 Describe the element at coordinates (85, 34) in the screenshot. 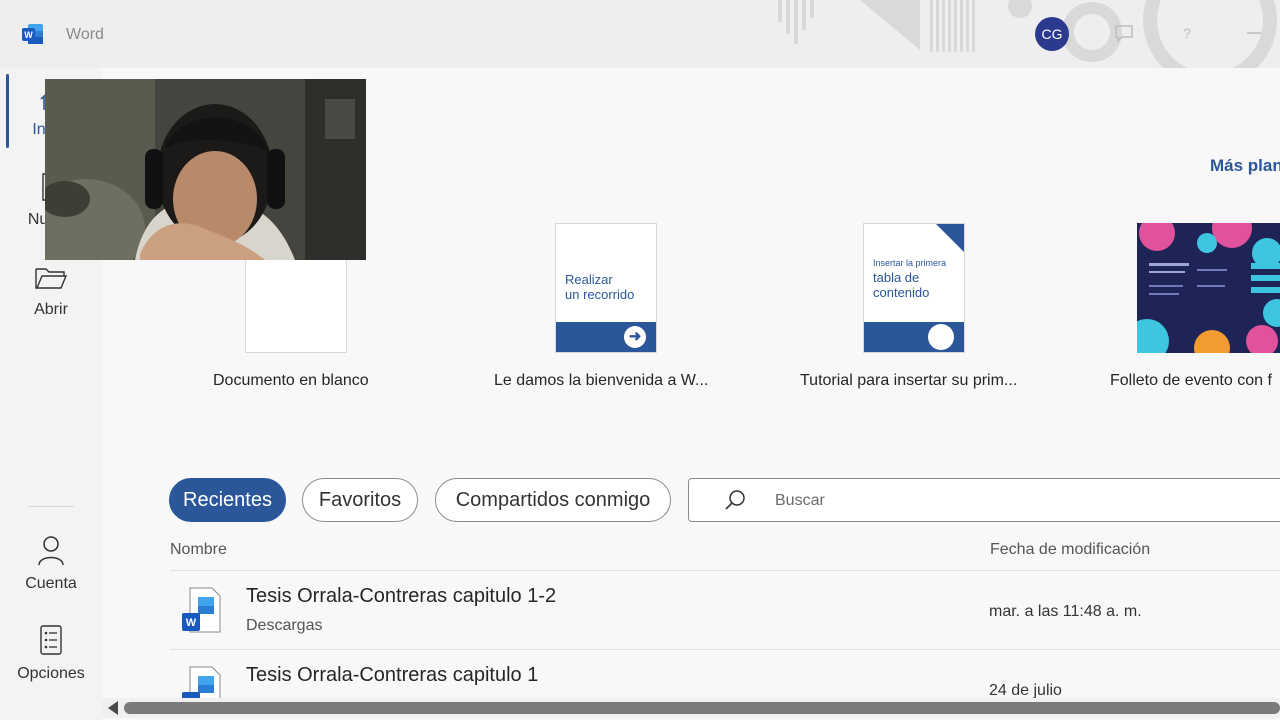

I see `app-name: Word` at that location.